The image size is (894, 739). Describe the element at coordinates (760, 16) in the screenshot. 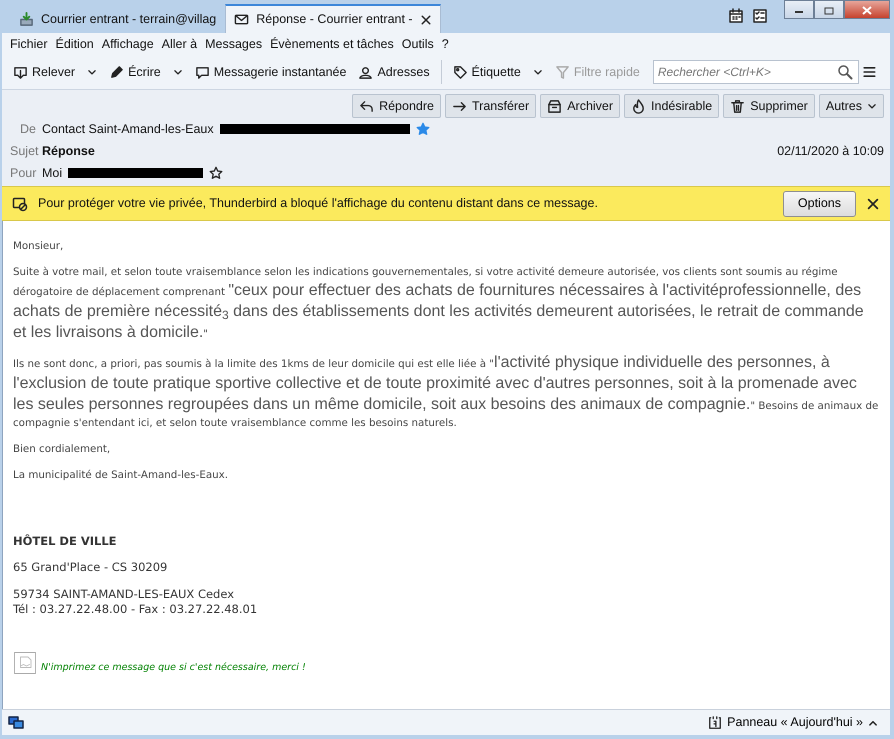

I see `tasks-icon` at that location.